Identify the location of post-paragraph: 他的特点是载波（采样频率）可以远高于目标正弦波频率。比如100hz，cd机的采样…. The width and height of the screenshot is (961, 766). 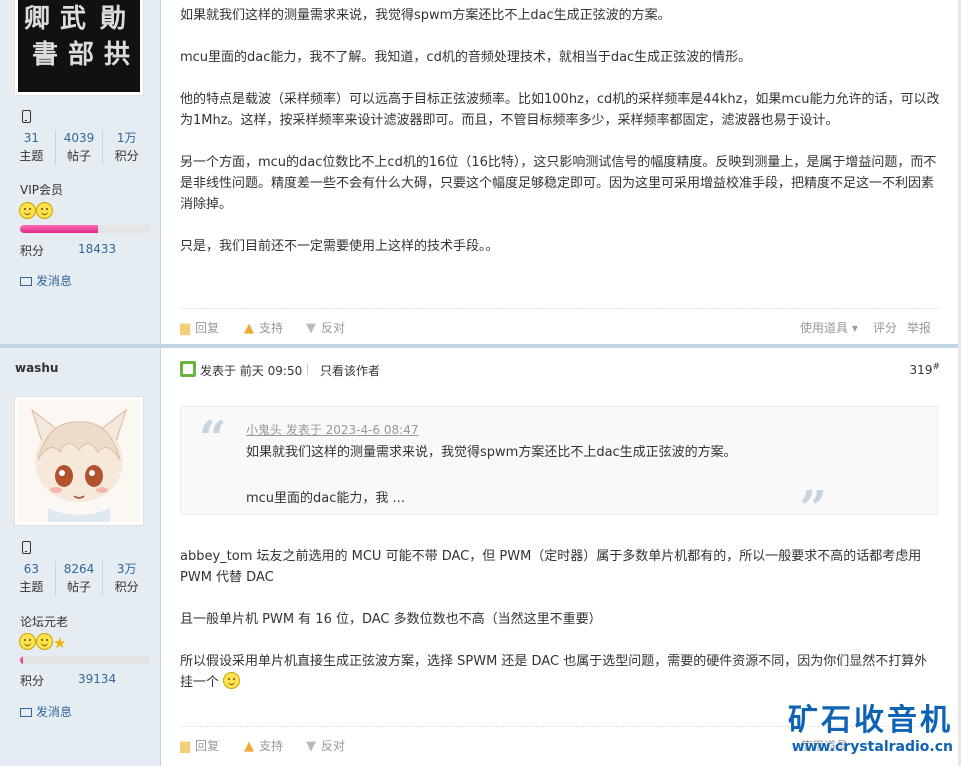
(560, 110).